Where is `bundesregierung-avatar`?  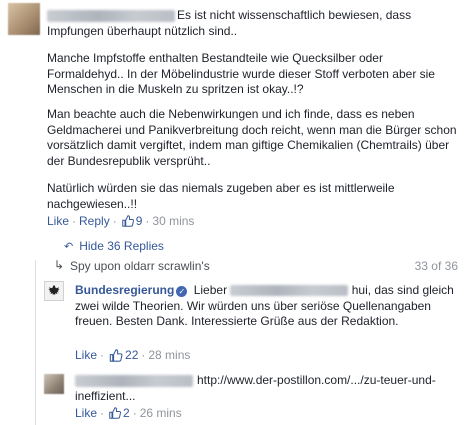 bundesregierung-avatar is located at coordinates (54, 291).